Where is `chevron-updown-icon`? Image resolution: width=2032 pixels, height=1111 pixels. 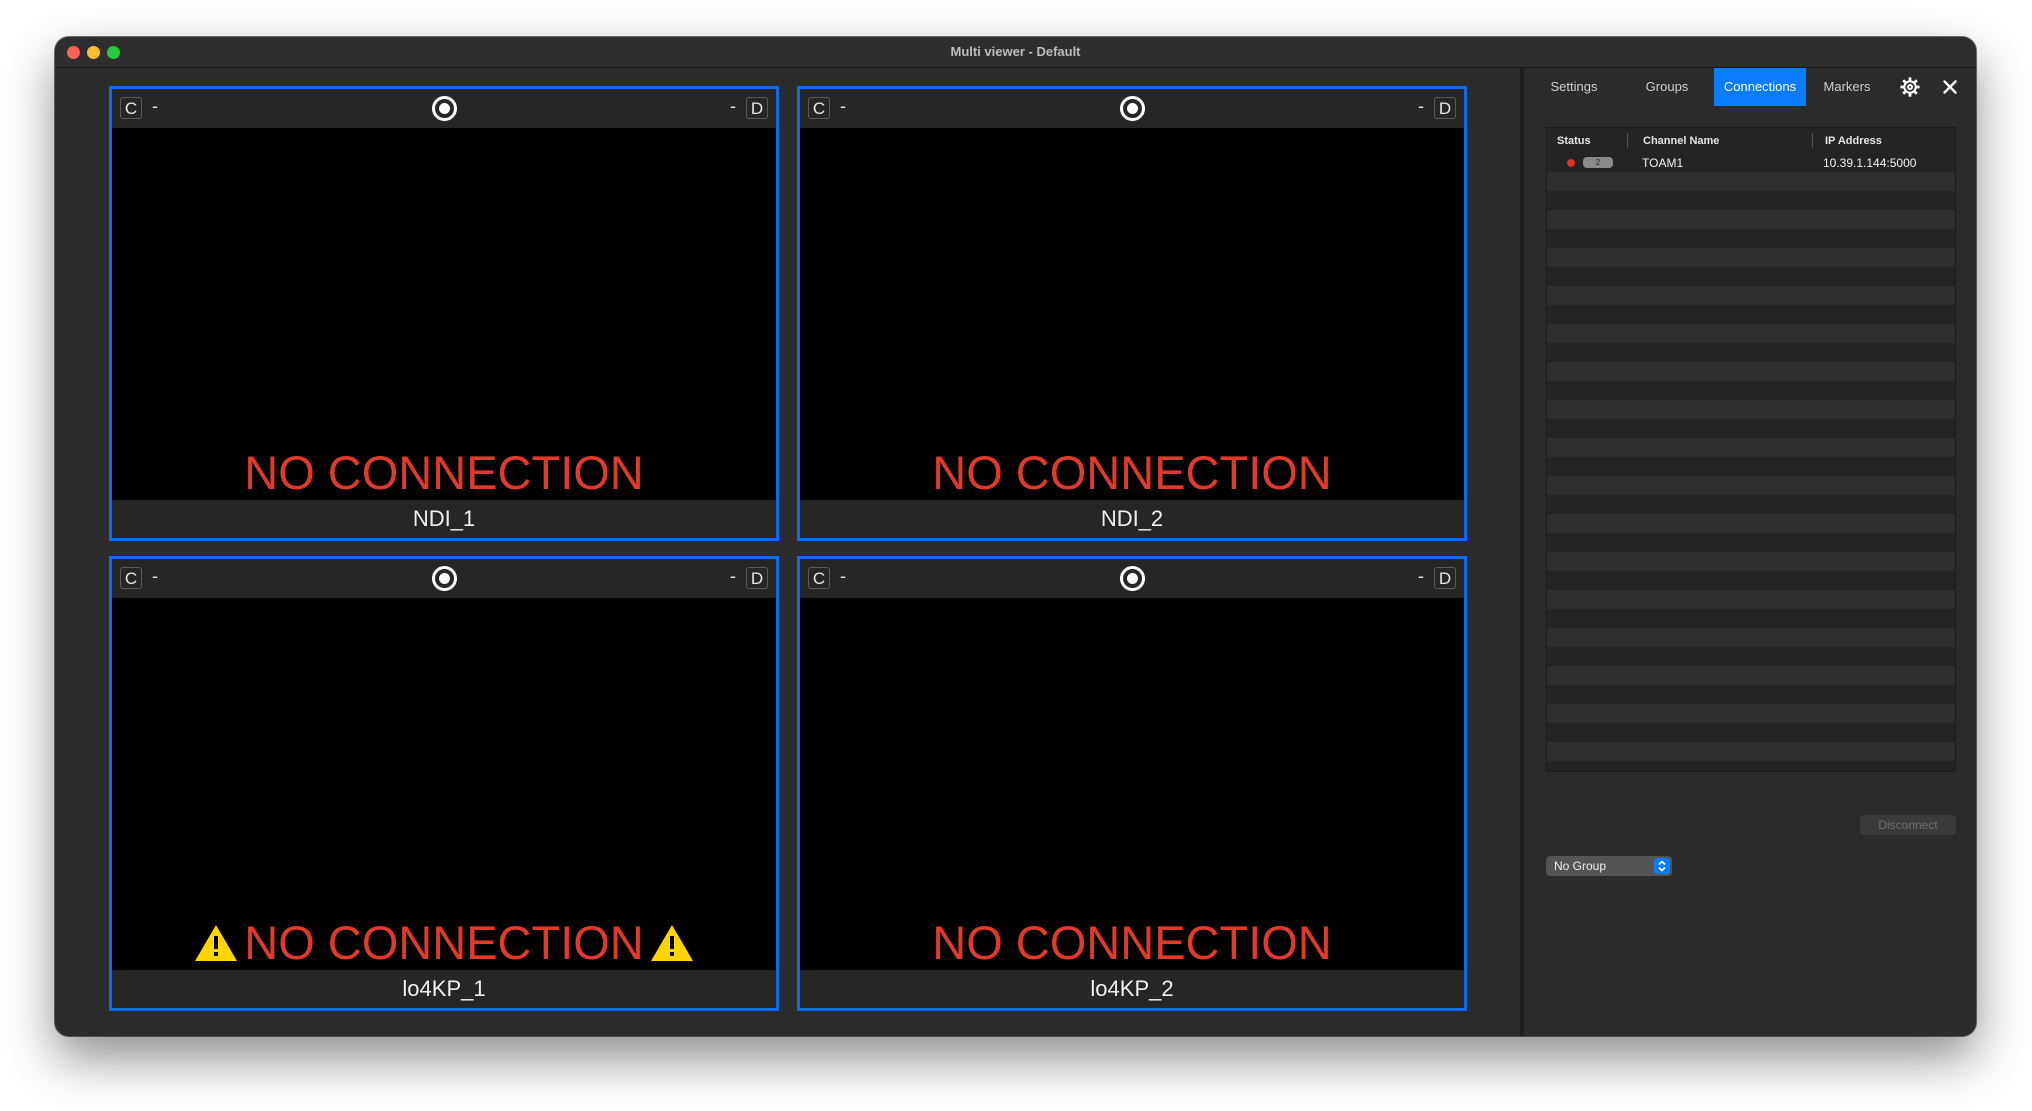 chevron-updown-icon is located at coordinates (1662, 866).